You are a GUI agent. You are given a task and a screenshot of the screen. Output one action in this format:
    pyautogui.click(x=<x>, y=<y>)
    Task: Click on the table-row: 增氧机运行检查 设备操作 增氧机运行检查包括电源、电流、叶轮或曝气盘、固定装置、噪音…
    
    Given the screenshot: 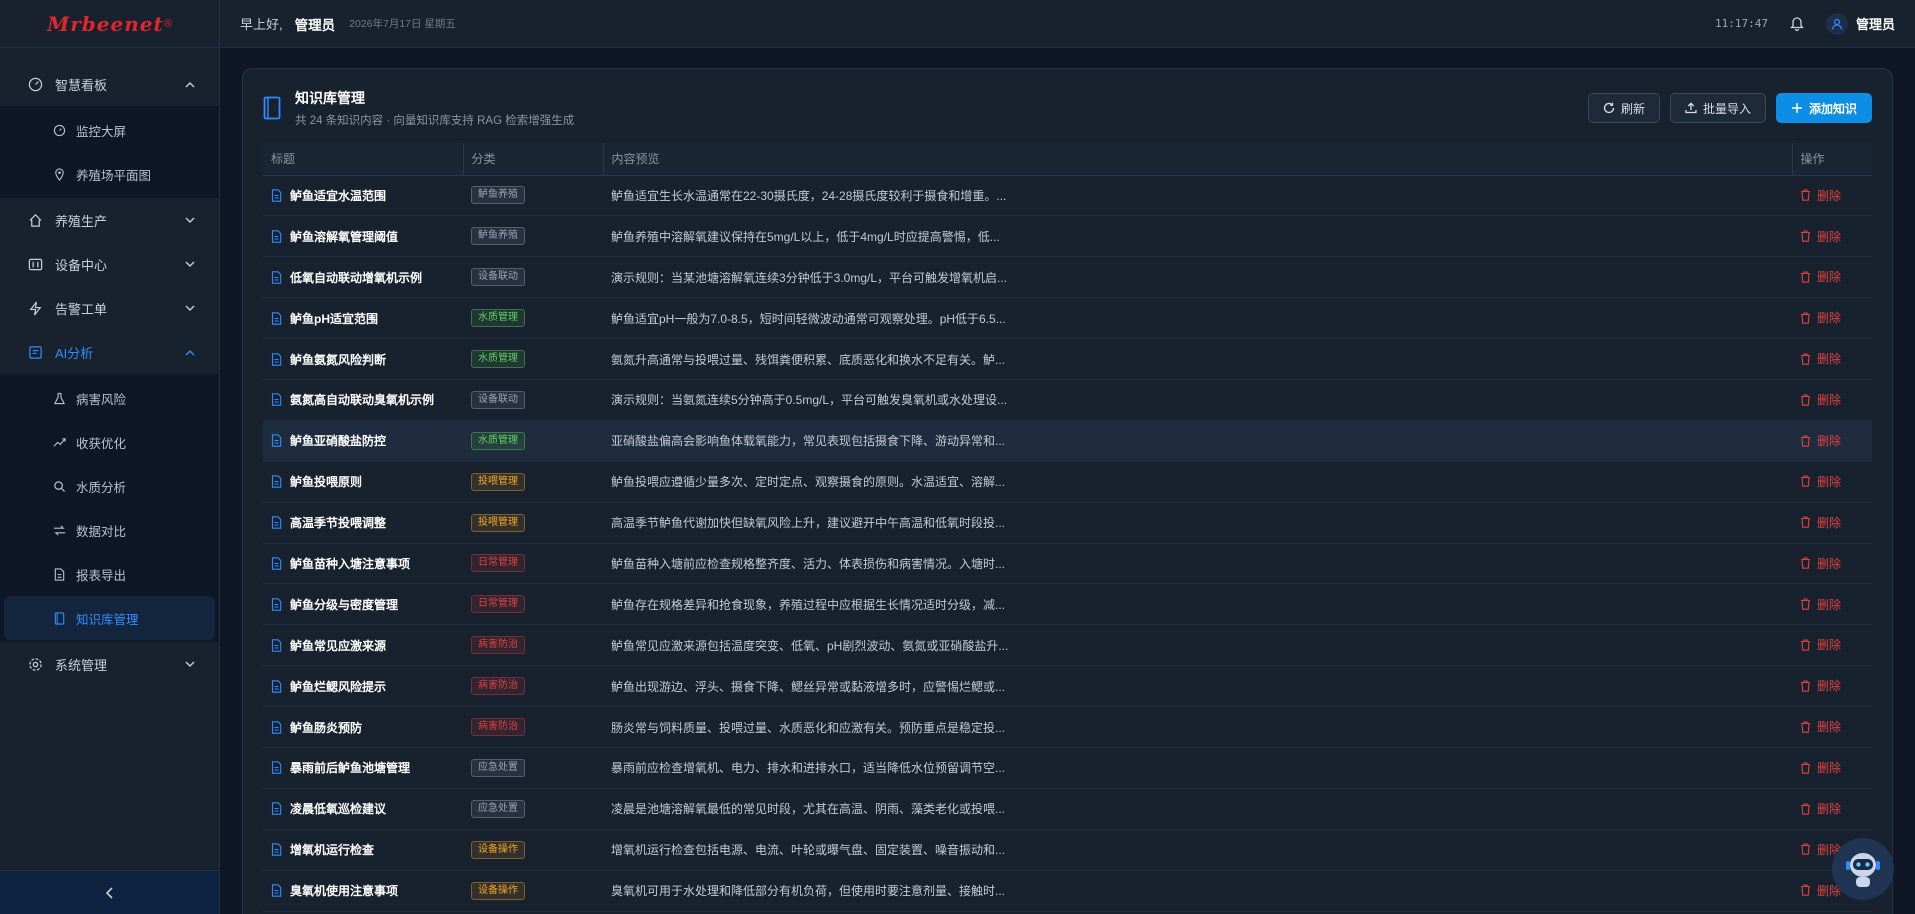 What is the action you would take?
    pyautogui.click(x=1067, y=850)
    